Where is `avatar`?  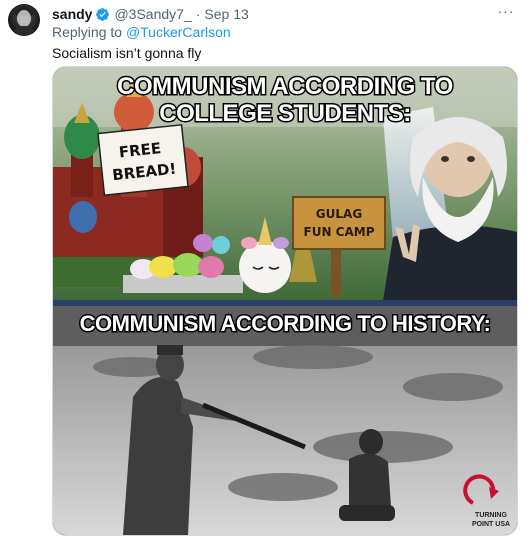 avatar is located at coordinates (24, 20).